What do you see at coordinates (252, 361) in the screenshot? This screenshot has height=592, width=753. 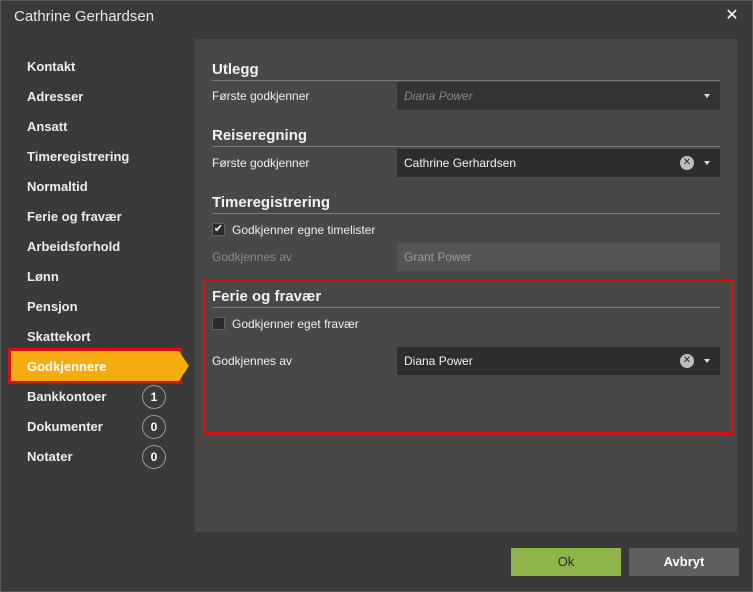 I see `absence-approved-by-label: Godkjennes av` at bounding box center [252, 361].